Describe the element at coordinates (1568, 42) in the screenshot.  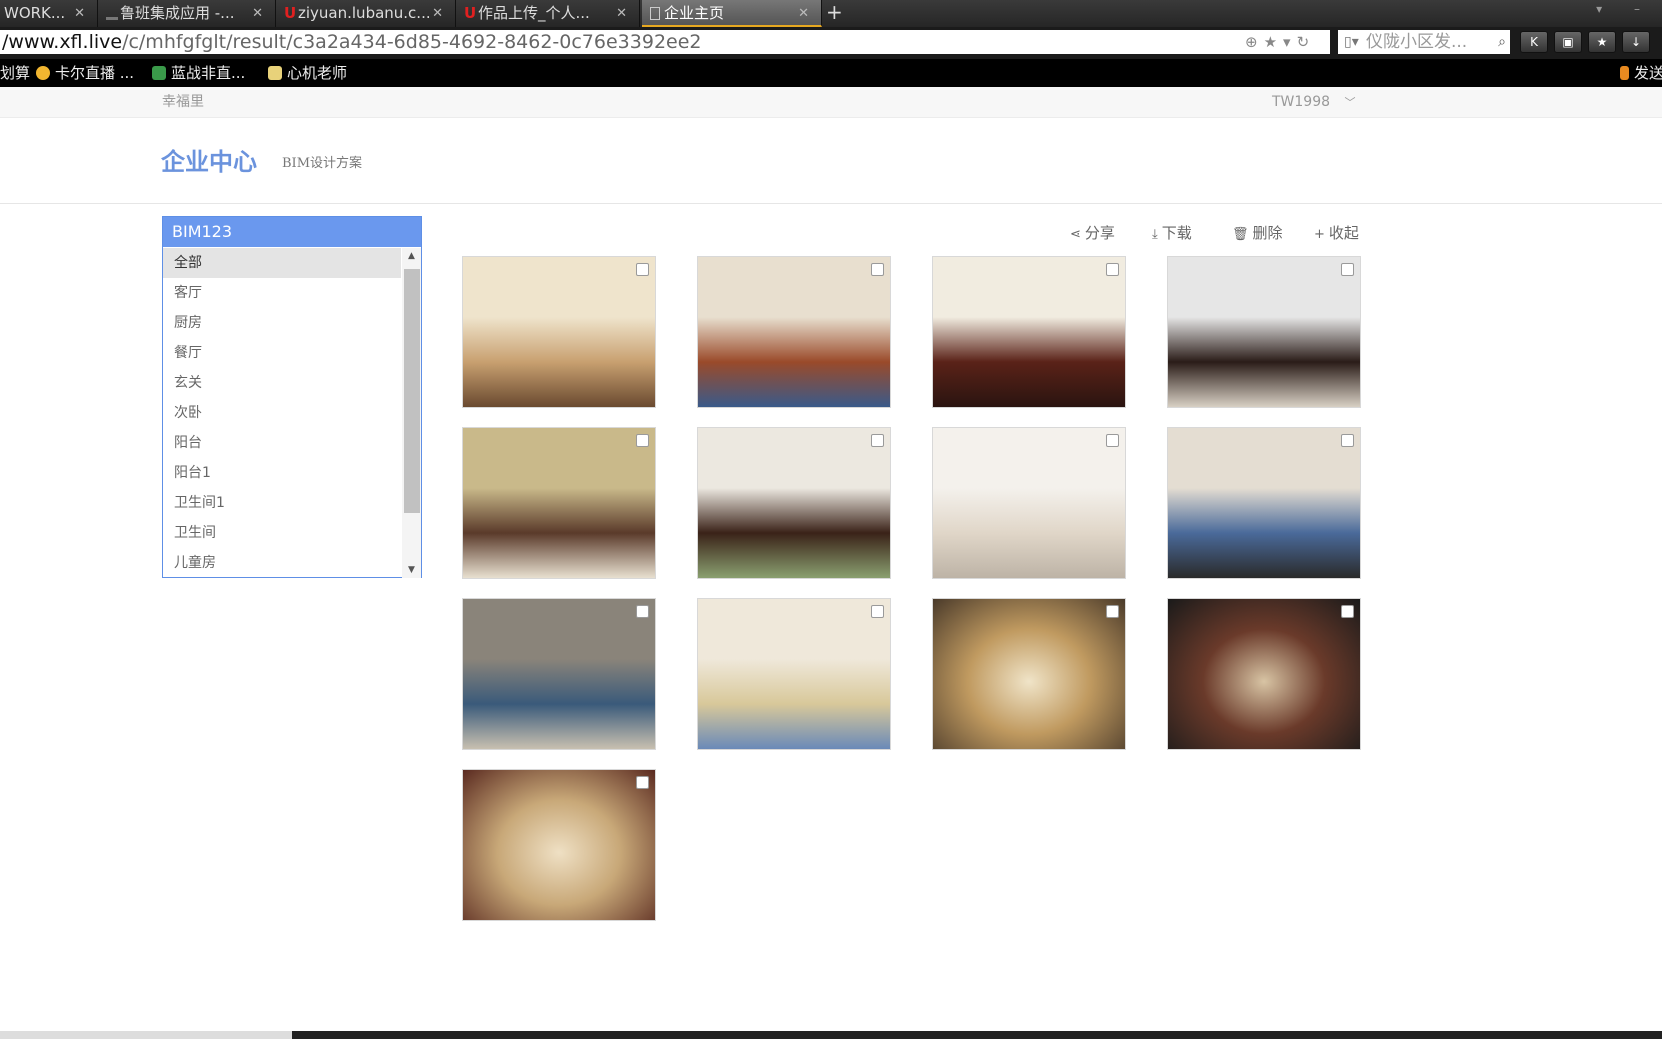
I see `lock-icon: ▣` at that location.